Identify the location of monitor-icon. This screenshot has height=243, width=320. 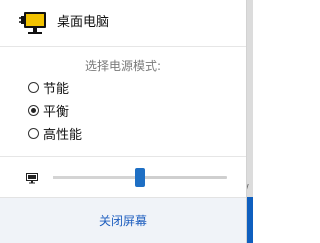
(32, 178).